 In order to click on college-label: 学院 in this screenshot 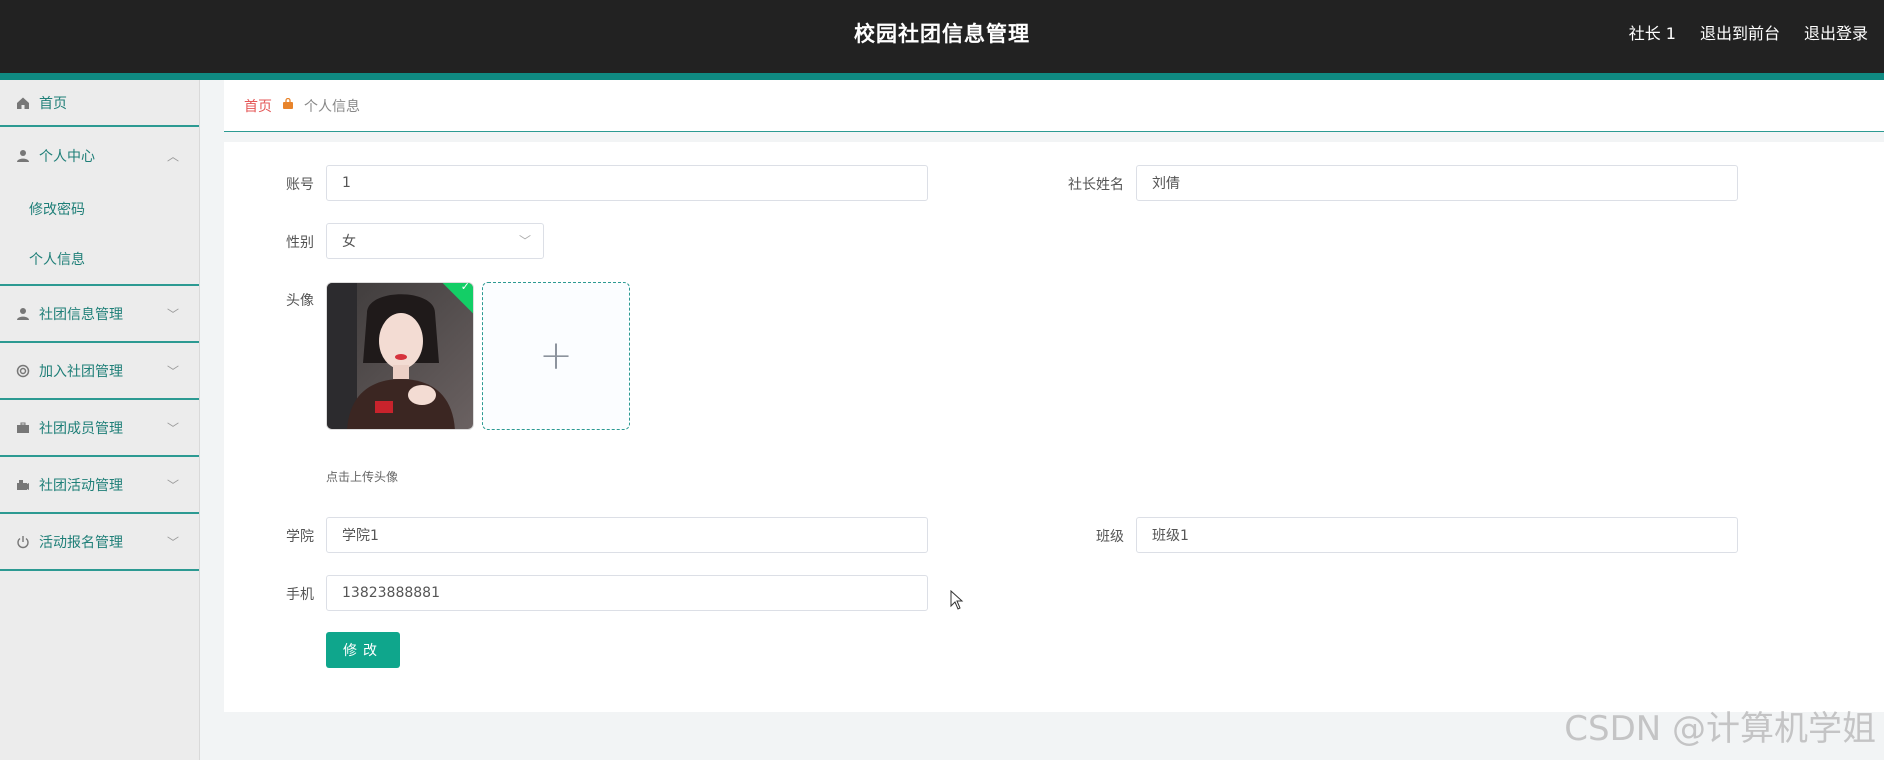, I will do `click(300, 537)`.